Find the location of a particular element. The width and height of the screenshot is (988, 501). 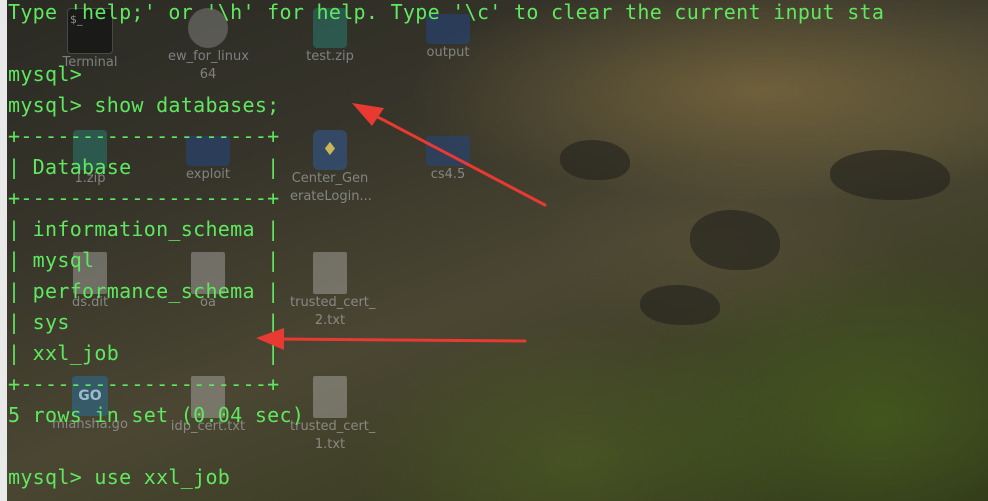

annotation-arrows is located at coordinates (401, 226).